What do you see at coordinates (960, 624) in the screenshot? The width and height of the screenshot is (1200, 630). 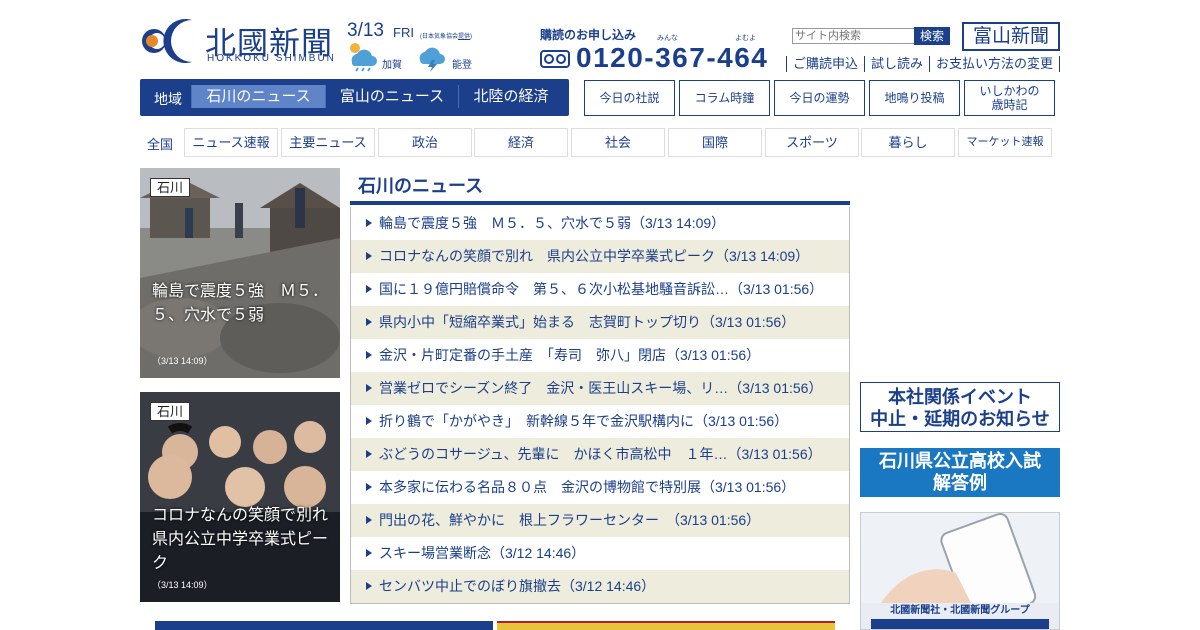 I see `group-ad-title-strip` at bounding box center [960, 624].